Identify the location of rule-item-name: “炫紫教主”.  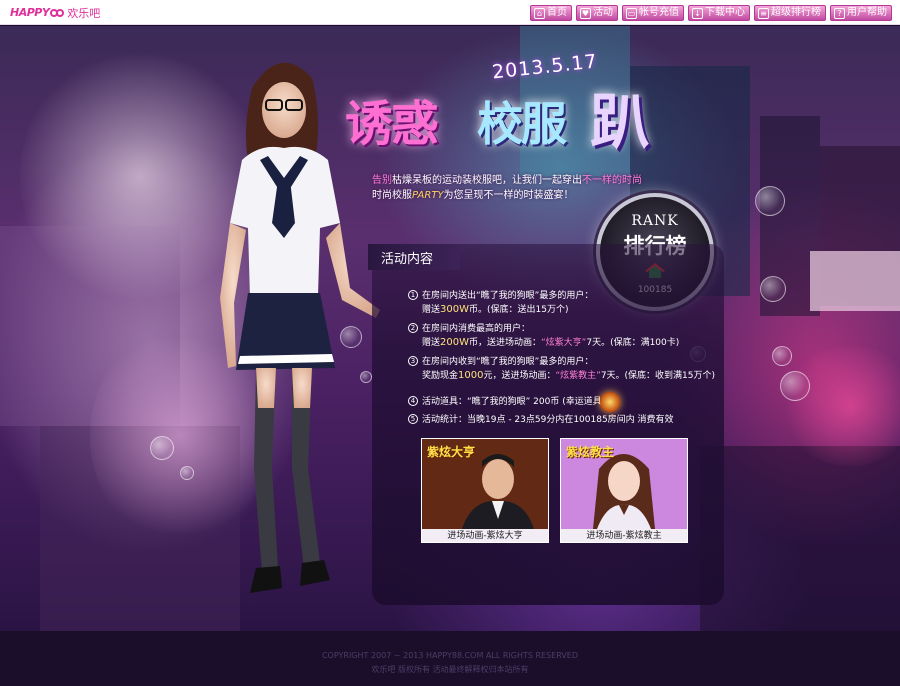
(578, 376).